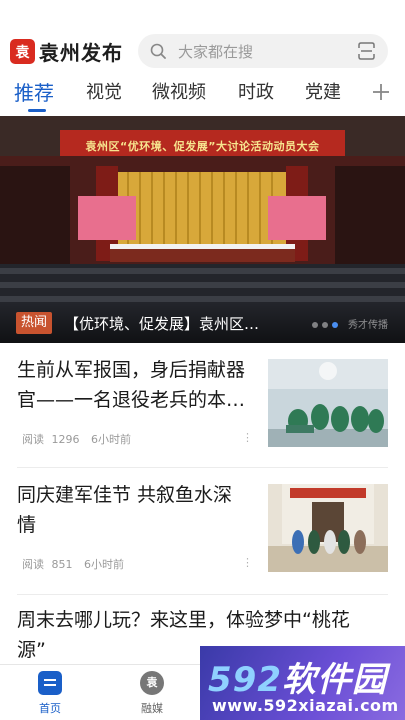  I want to click on app-title: 袁州发布, so click(81, 53).